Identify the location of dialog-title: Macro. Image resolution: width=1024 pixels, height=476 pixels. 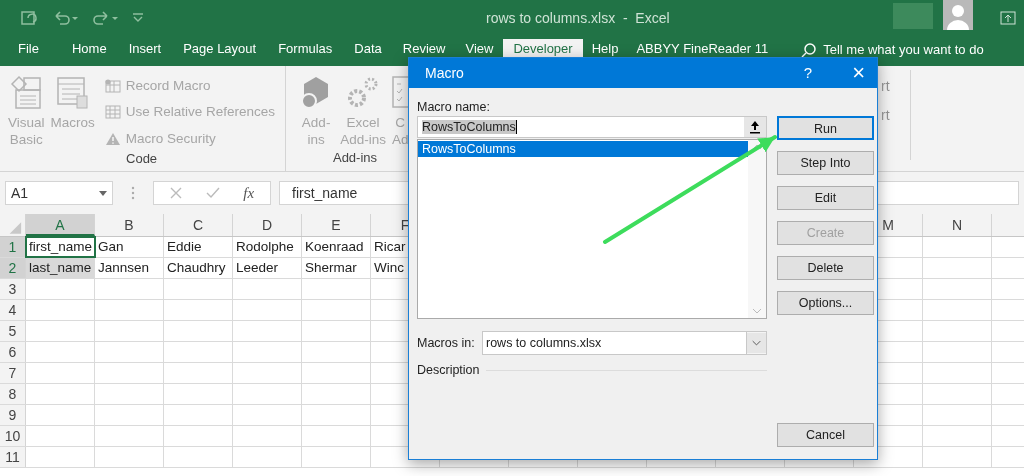
(445, 73).